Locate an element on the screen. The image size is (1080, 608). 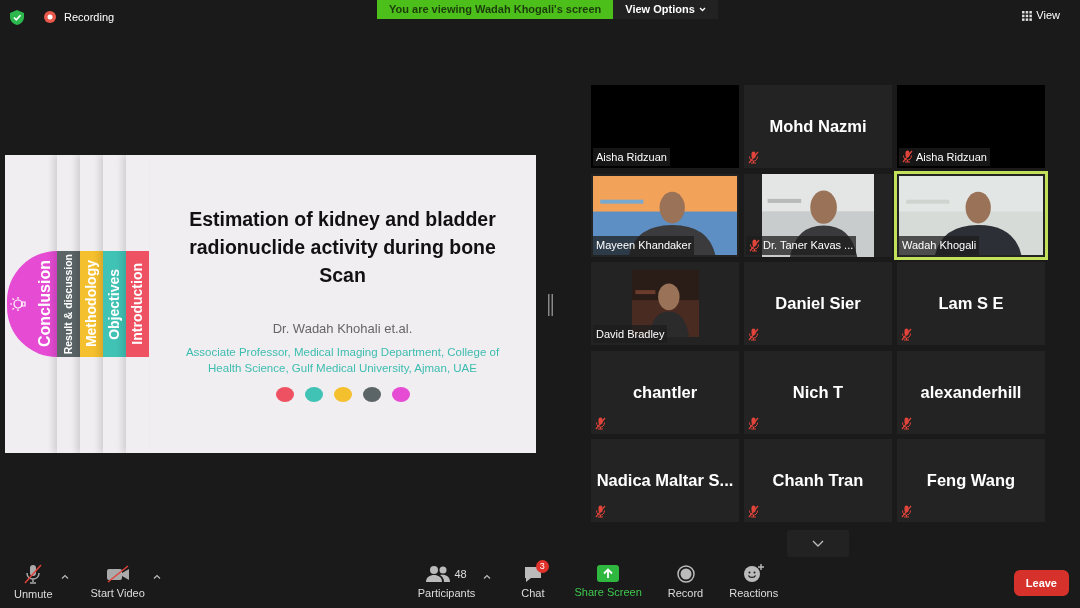
slide-title: Estimation of kidney and bladder radionuclide activity during bone Scan is located at coordinates (342, 247).